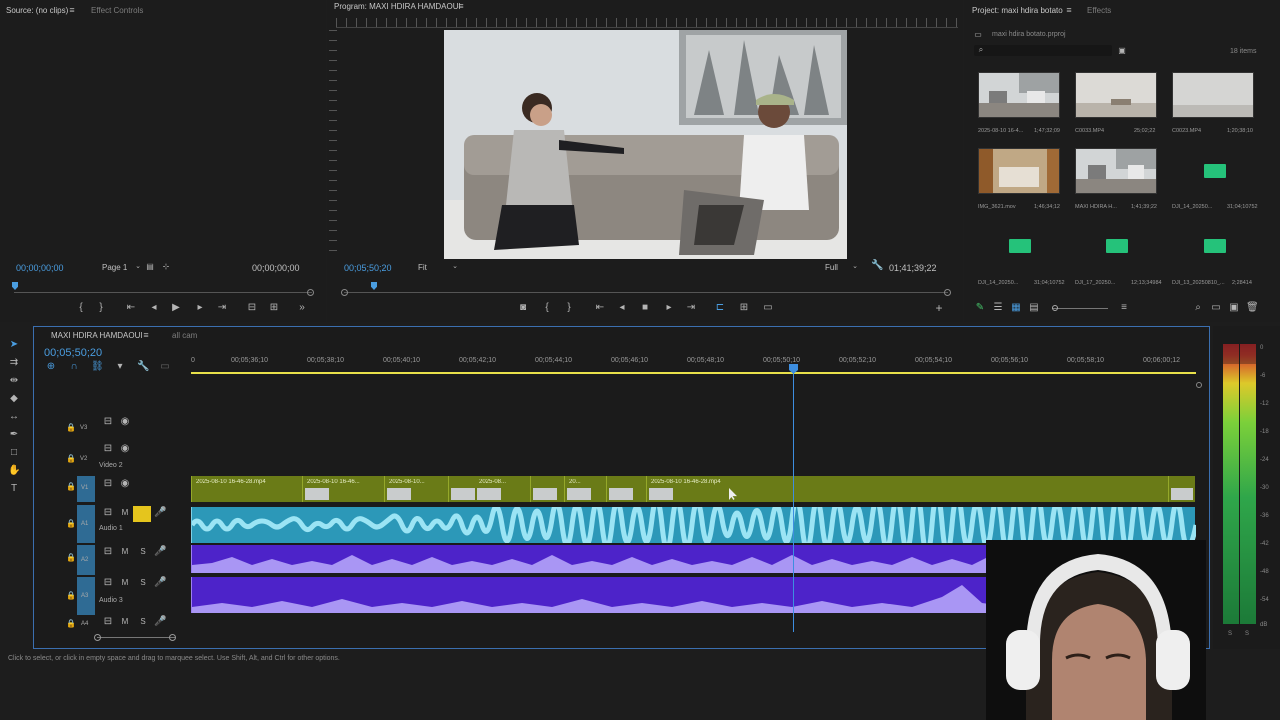 The width and height of the screenshot is (1280, 720). I want to click on vertical-zoom-handle, so click(1199, 385).